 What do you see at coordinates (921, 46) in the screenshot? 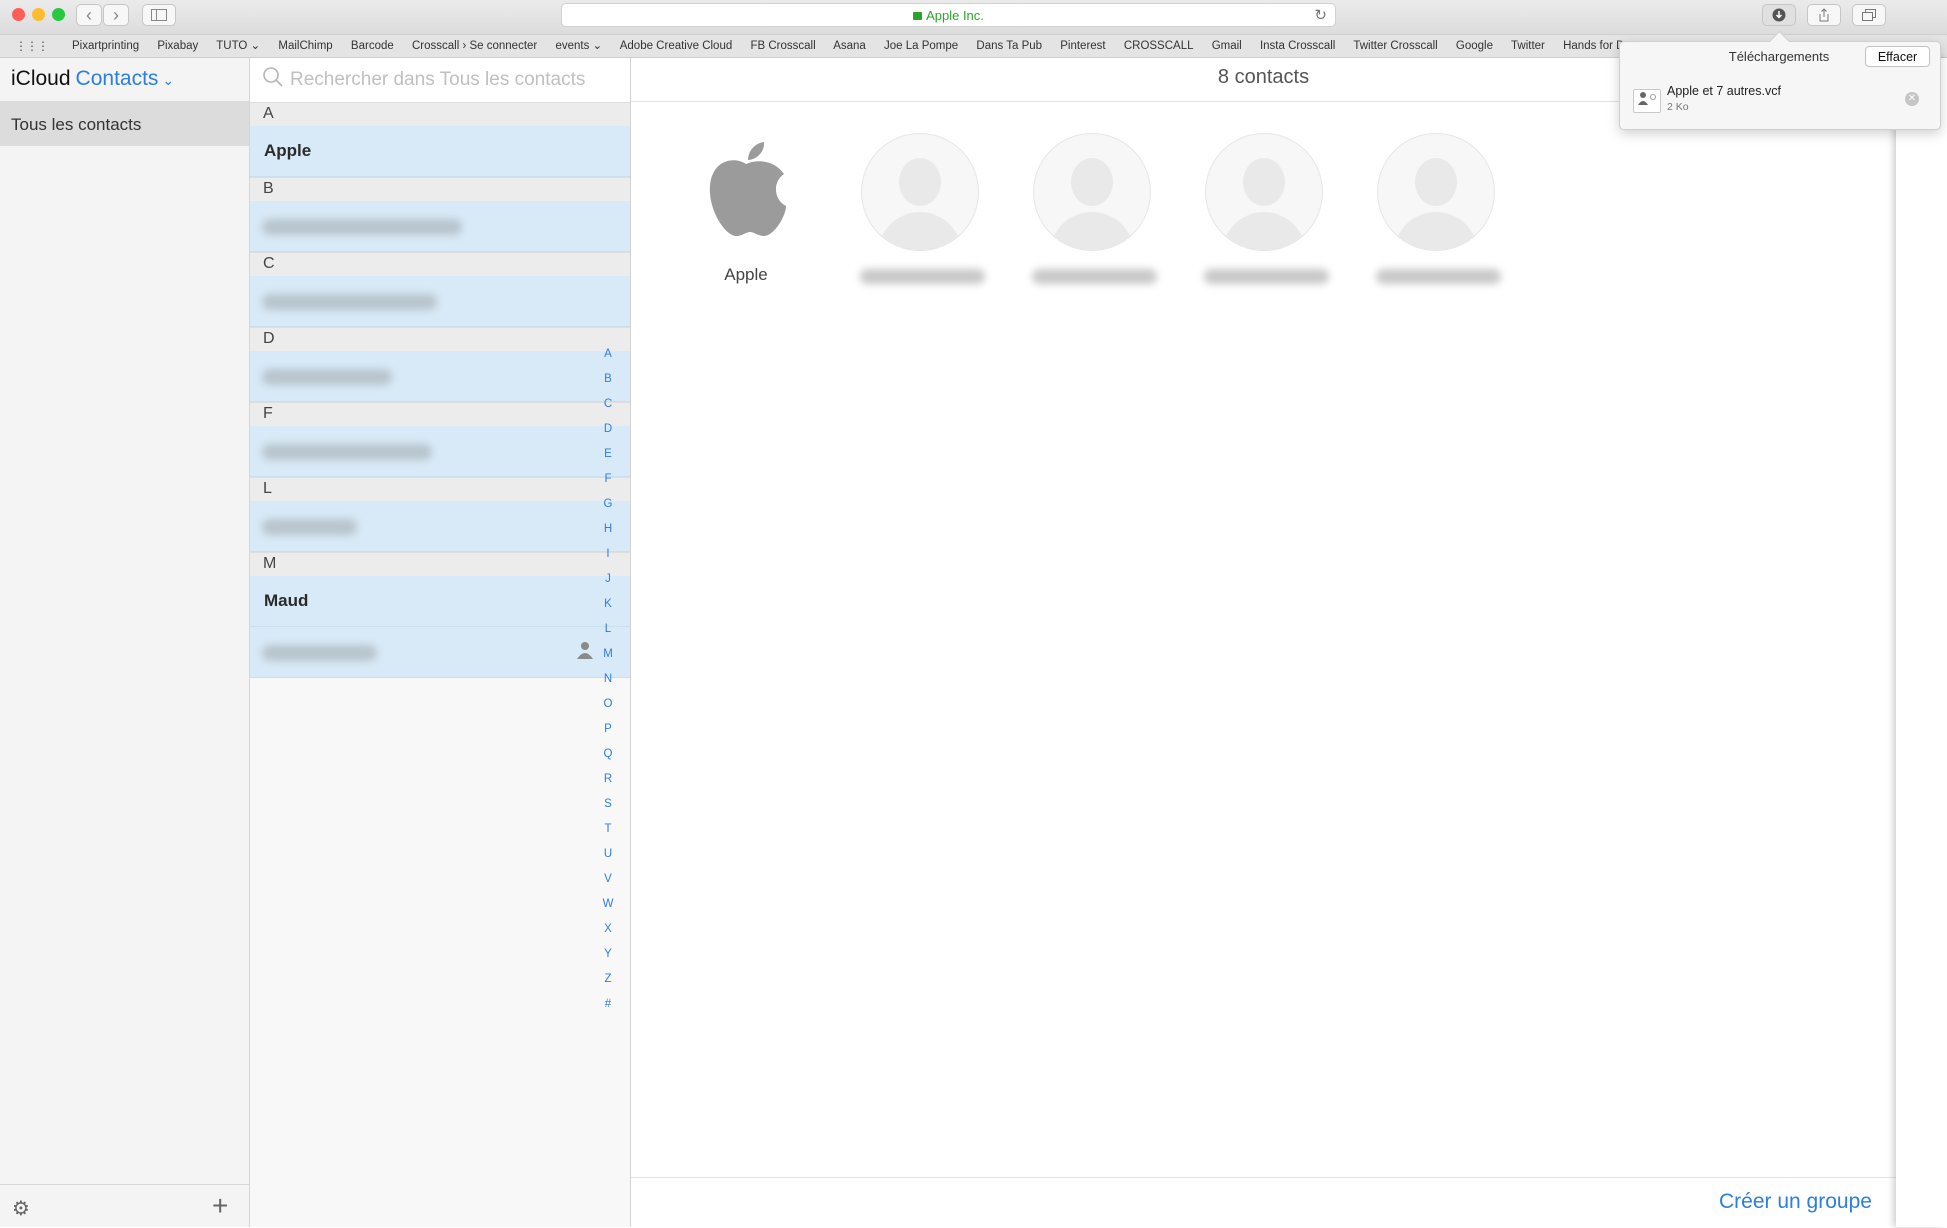
I see `bookmark-item: Joe La Pompe` at bounding box center [921, 46].